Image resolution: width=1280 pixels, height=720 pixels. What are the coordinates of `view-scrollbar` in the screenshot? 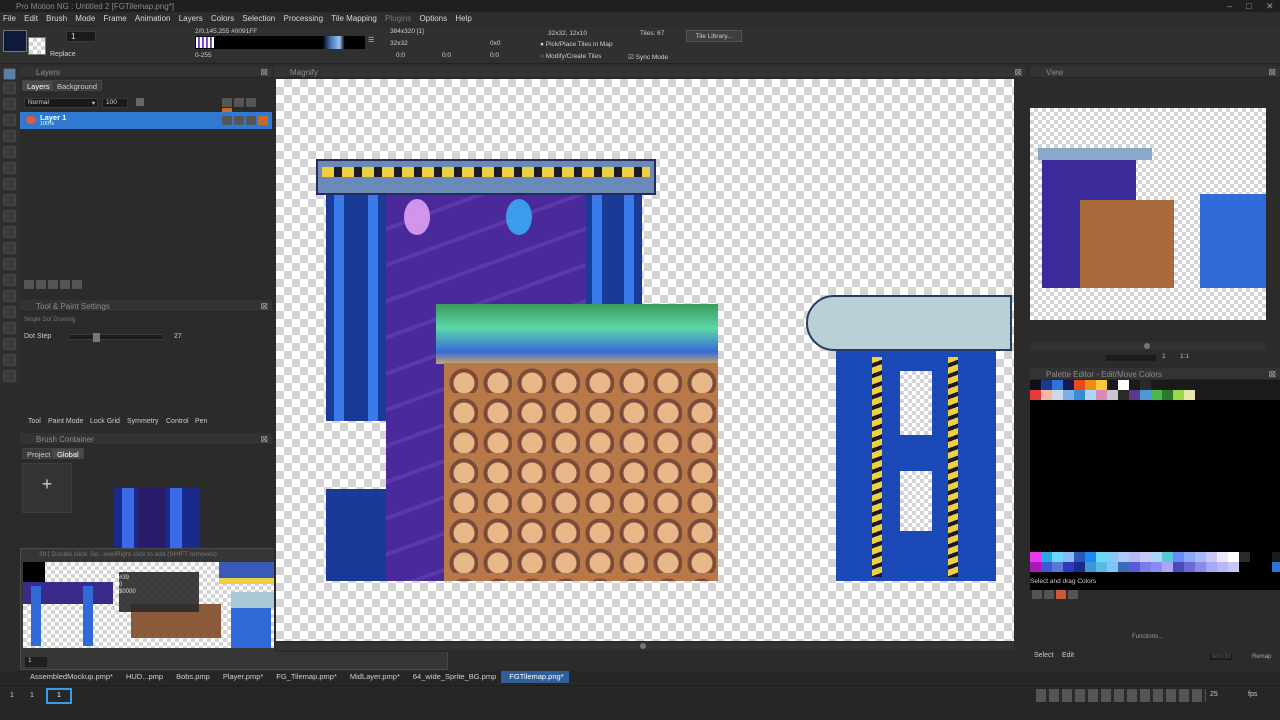 It's located at (1148, 346).